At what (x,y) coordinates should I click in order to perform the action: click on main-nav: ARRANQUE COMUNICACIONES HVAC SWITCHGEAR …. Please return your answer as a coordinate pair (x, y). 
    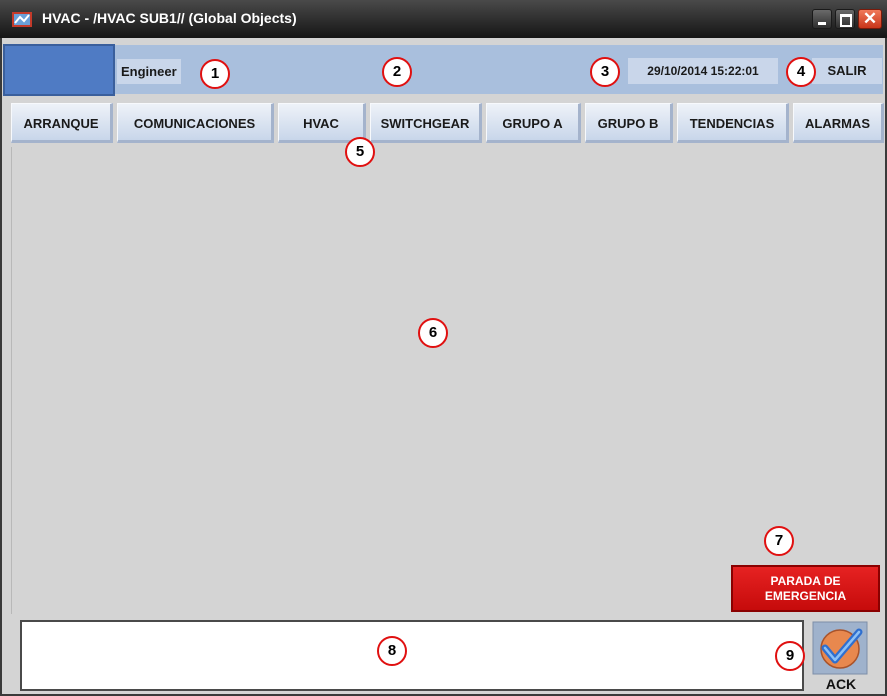
    Looking at the image, I should click on (443, 124).